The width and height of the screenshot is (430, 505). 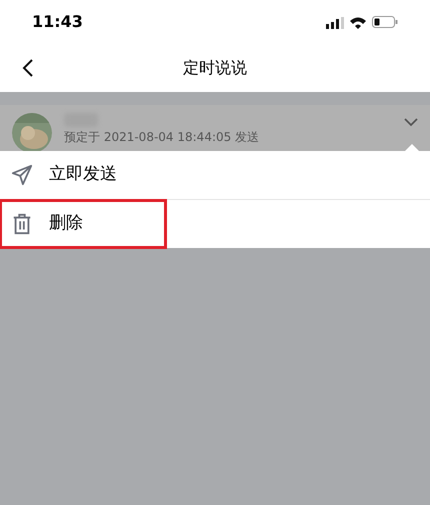 I want to click on chevron-down-icon, so click(x=411, y=122).